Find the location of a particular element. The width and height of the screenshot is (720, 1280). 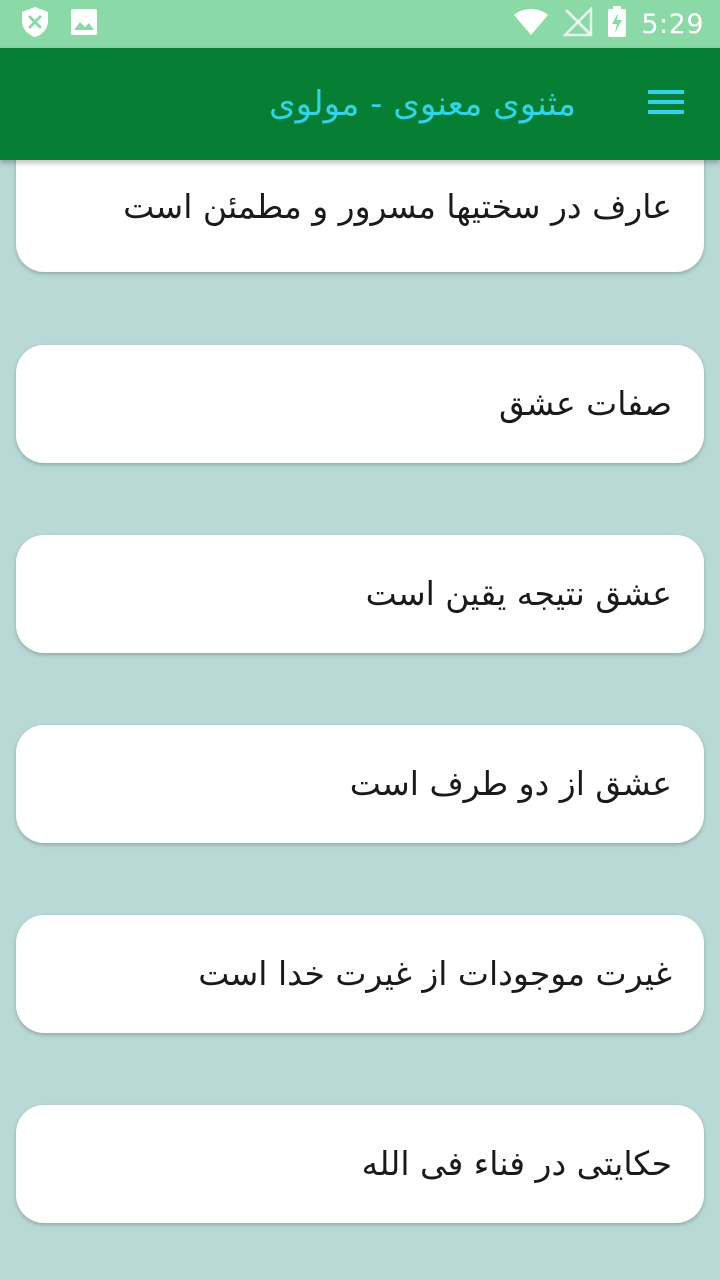

list-item-label: عشق از دو طرف است is located at coordinates (510, 783).